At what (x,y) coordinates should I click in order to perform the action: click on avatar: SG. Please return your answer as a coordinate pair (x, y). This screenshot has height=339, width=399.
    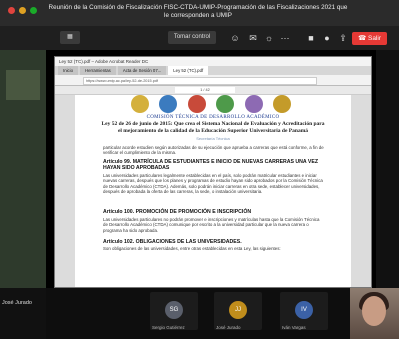
    Looking at the image, I should click on (174, 310).